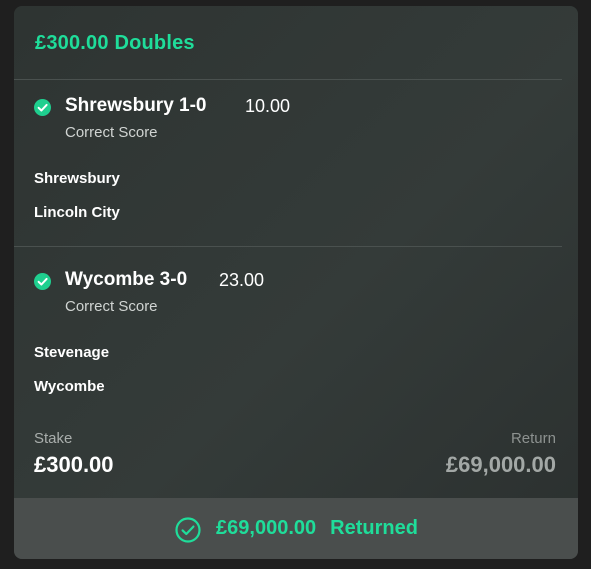 Image resolution: width=591 pixels, height=569 pixels. Describe the element at coordinates (69, 386) in the screenshot. I see `away-team: Wycombe` at that location.